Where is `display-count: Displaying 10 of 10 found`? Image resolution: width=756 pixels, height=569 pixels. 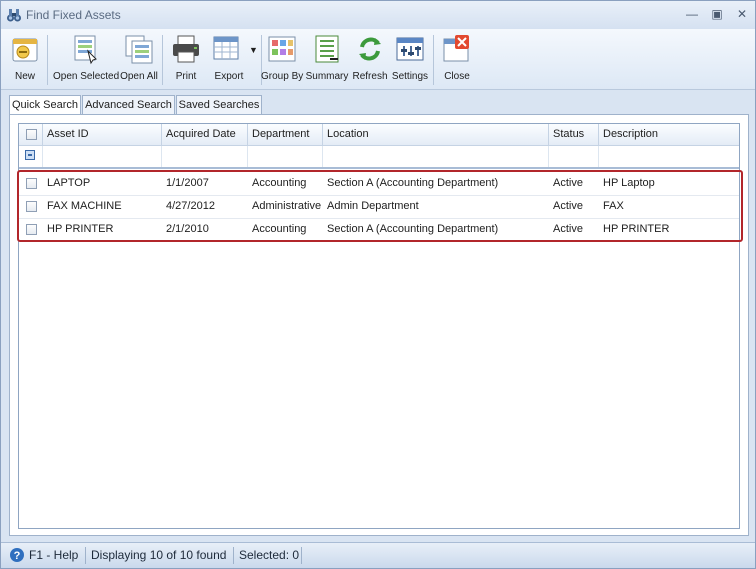
display-count: Displaying 10 of 10 found is located at coordinates (159, 555).